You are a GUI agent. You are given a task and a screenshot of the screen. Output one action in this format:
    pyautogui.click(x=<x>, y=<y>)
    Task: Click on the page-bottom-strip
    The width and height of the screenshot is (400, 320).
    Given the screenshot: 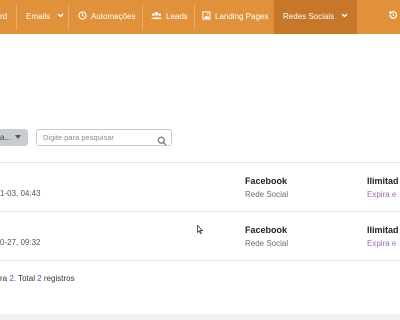 What is the action you would take?
    pyautogui.click(x=200, y=317)
    